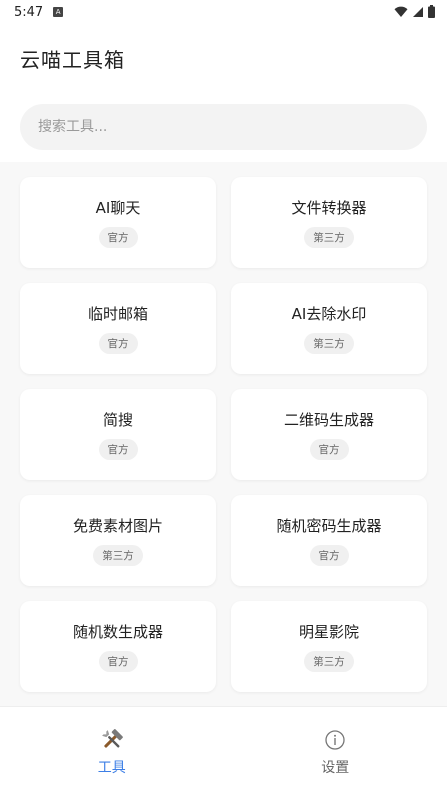 Image resolution: width=447 pixels, height=794 pixels. Describe the element at coordinates (118, 540) in the screenshot. I see `tool-card: 免费素材图片 第三方` at that location.